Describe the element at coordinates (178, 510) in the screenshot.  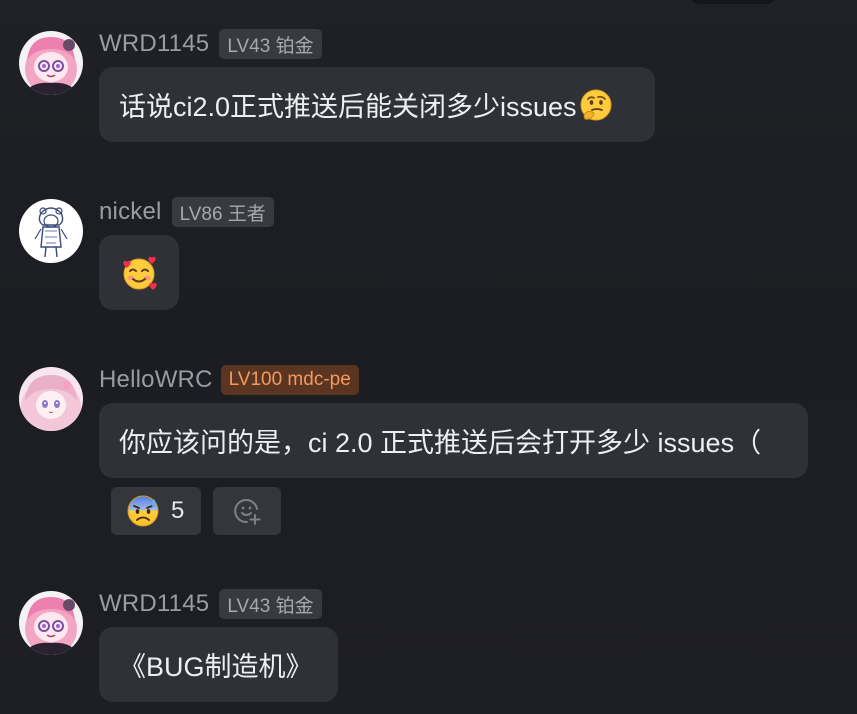
I see `reaction-count: 5` at that location.